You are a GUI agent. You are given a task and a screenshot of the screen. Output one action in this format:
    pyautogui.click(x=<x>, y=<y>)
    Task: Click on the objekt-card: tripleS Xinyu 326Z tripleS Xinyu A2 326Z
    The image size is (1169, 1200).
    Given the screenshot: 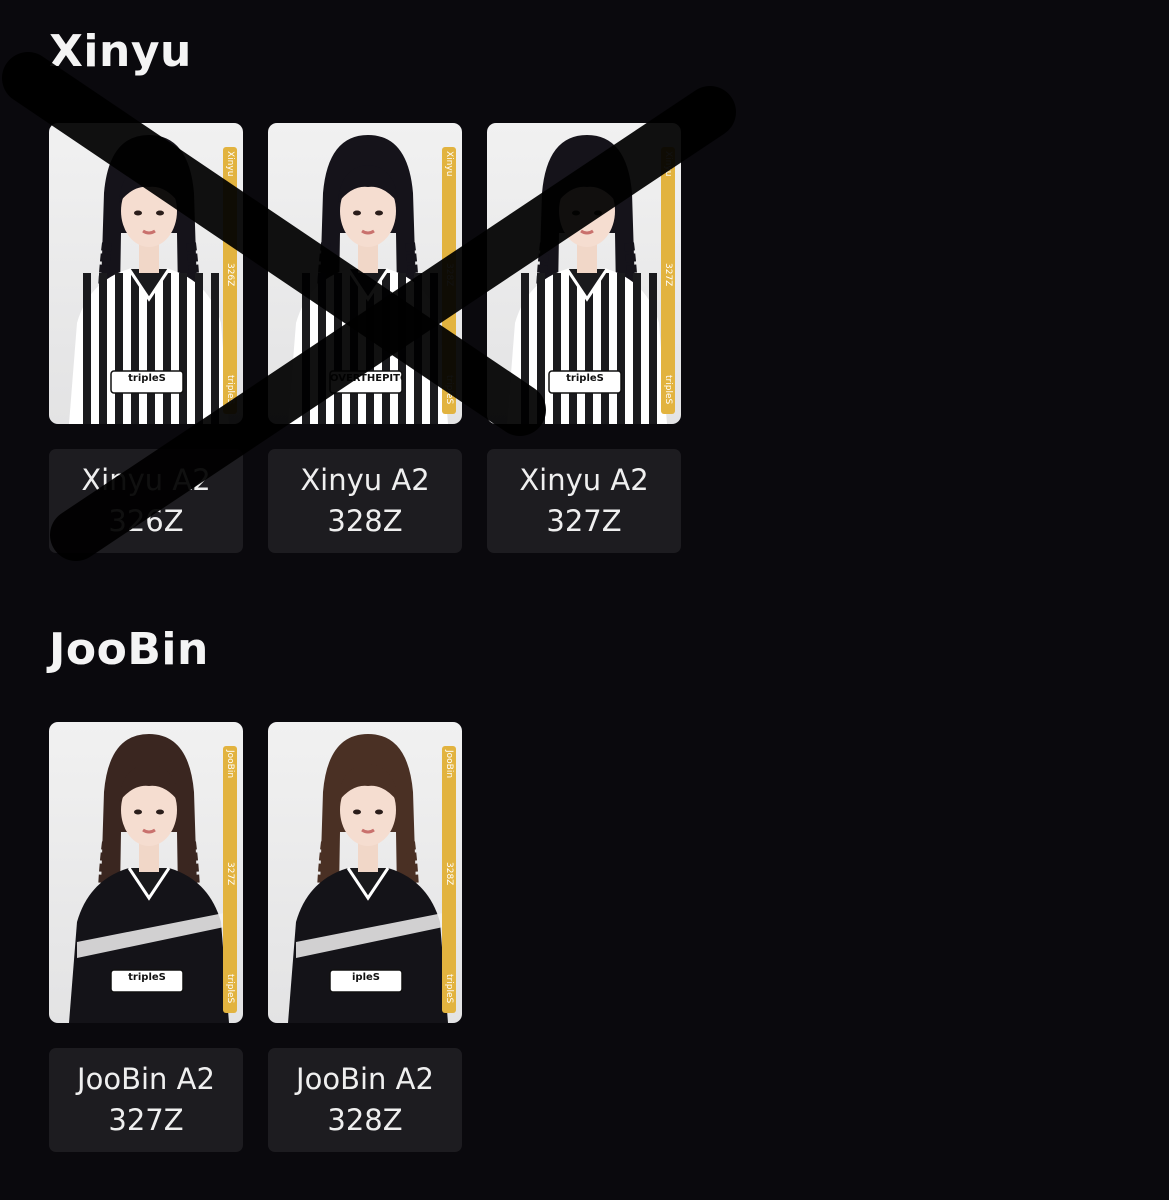 What is the action you would take?
    pyautogui.click(x=146, y=338)
    